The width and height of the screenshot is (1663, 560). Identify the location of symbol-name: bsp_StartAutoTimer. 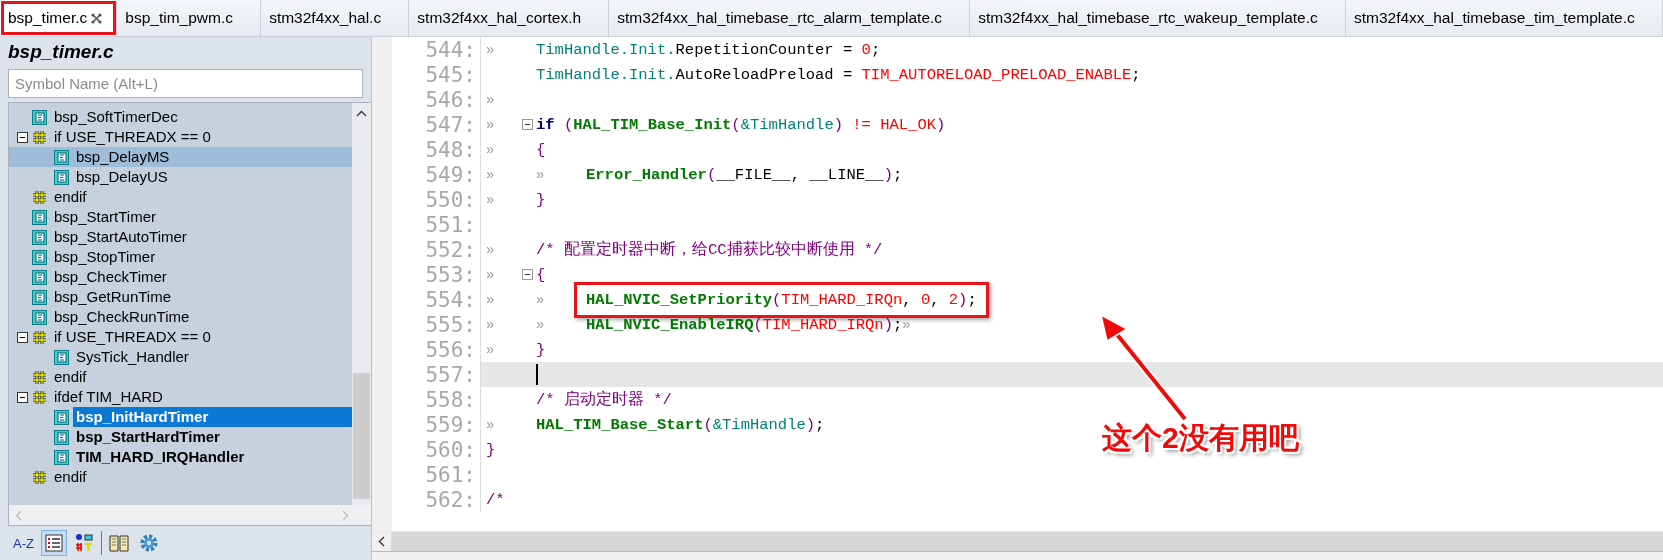
(120, 237).